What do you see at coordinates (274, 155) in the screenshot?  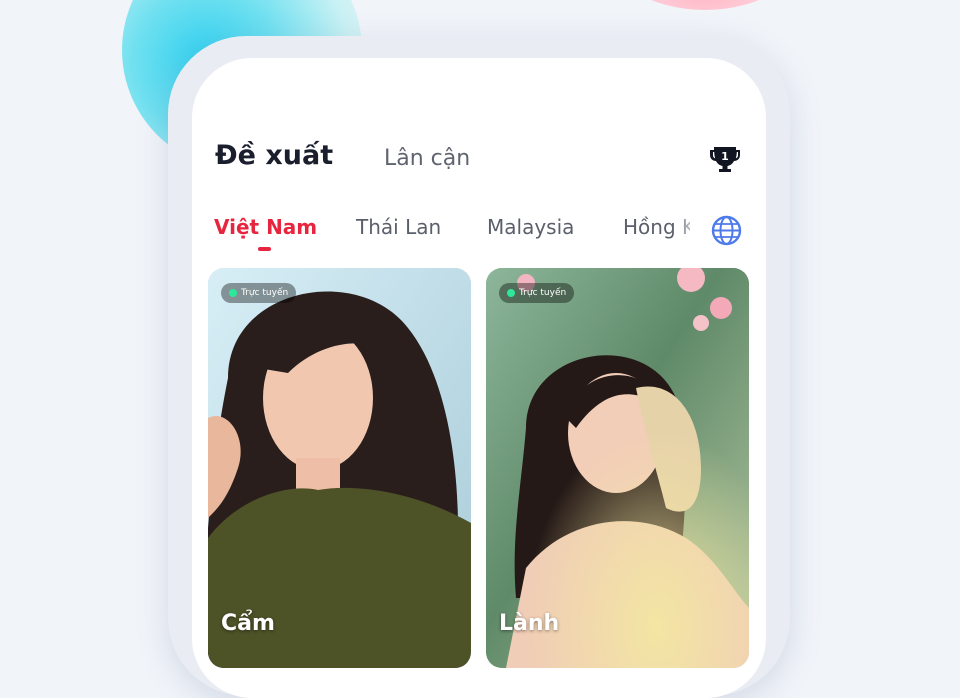 I see `tab-recommended: Đề xuất` at bounding box center [274, 155].